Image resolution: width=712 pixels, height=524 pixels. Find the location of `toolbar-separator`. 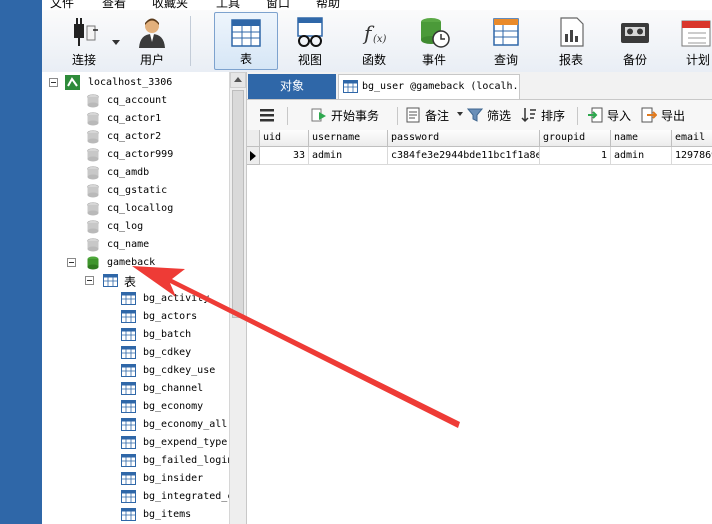

toolbar-separator is located at coordinates (577, 116).